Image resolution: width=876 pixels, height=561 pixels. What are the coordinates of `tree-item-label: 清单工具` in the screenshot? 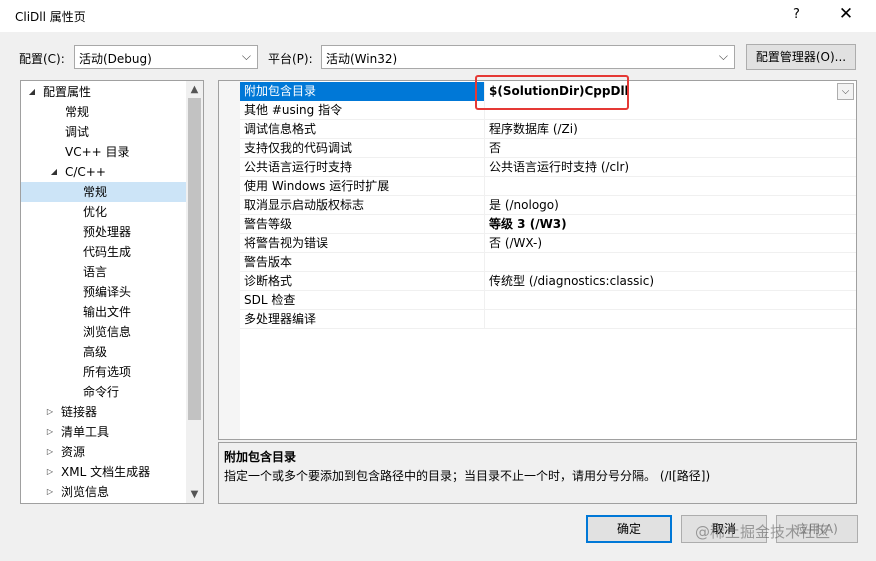 It's located at (85, 432).